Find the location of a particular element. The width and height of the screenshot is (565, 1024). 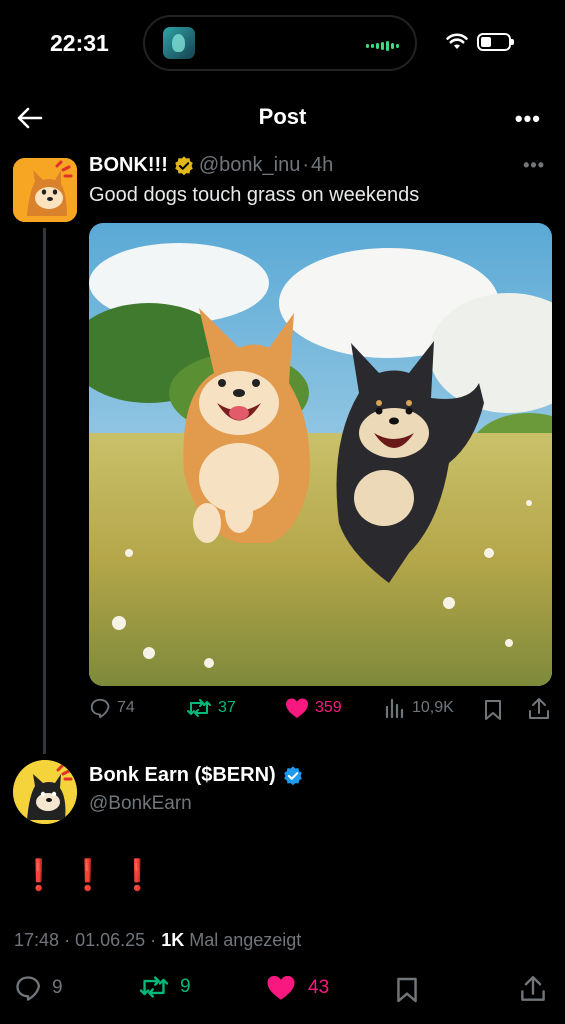

reply-meta: 17:48 · 01.06.25 · 1K Mal angezeigt is located at coordinates (157, 940).